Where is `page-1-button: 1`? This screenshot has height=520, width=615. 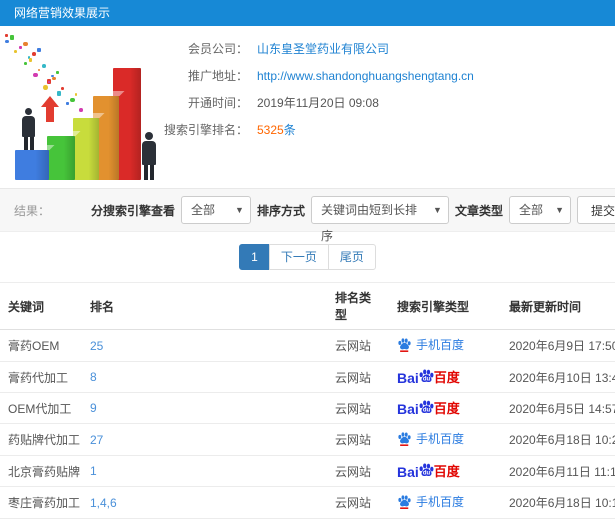 page-1-button: 1 is located at coordinates (254, 257).